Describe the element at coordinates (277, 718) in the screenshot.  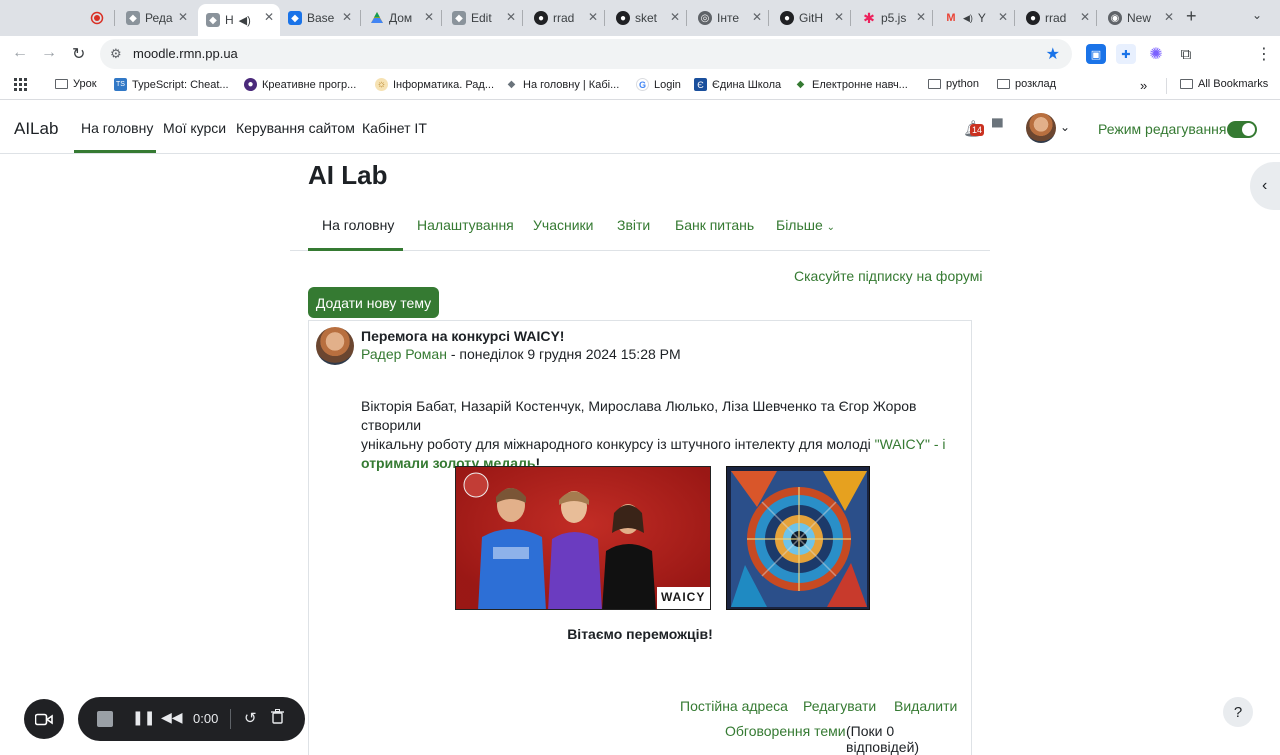
I see `trash-icon` at that location.